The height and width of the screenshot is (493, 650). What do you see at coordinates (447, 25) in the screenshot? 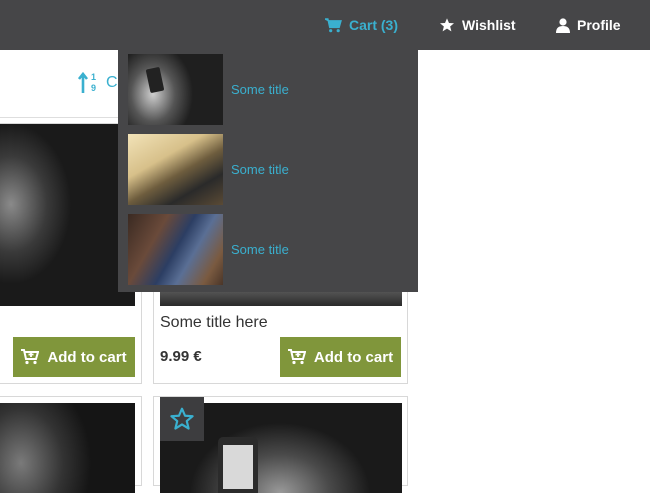
I see `star-icon` at bounding box center [447, 25].